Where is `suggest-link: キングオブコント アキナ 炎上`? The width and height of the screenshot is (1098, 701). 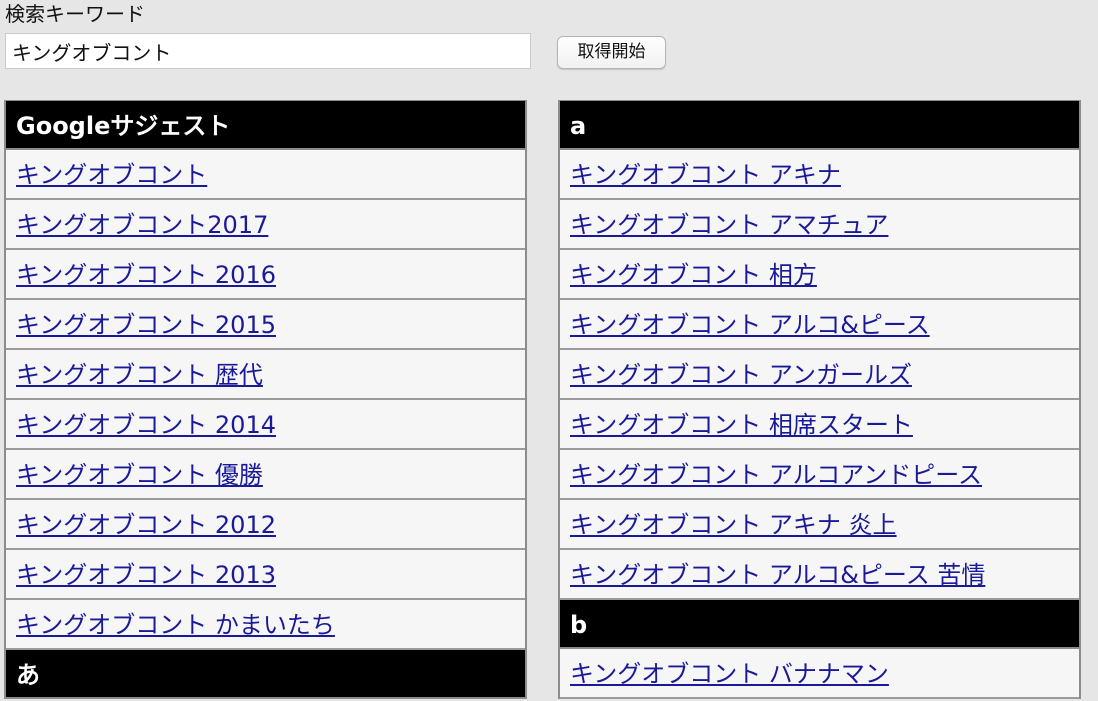
suggest-link: キングオブコント アキナ 炎上 is located at coordinates (733, 525).